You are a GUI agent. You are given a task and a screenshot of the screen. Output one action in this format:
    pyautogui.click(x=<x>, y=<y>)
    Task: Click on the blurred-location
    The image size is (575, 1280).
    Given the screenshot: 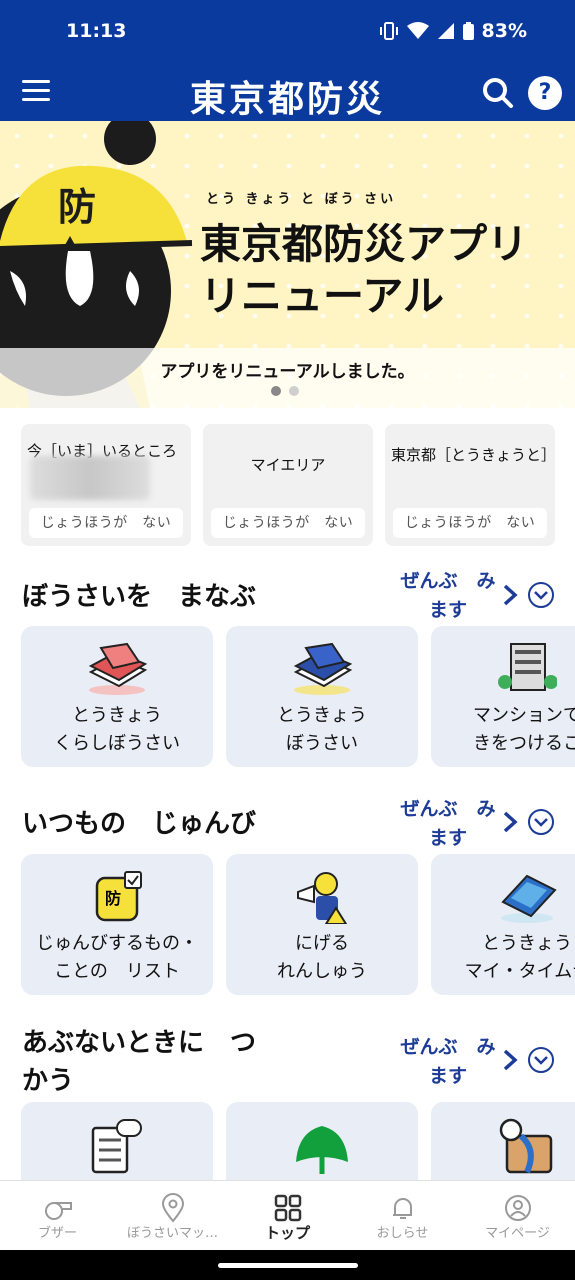 What is the action you would take?
    pyautogui.click(x=90, y=478)
    